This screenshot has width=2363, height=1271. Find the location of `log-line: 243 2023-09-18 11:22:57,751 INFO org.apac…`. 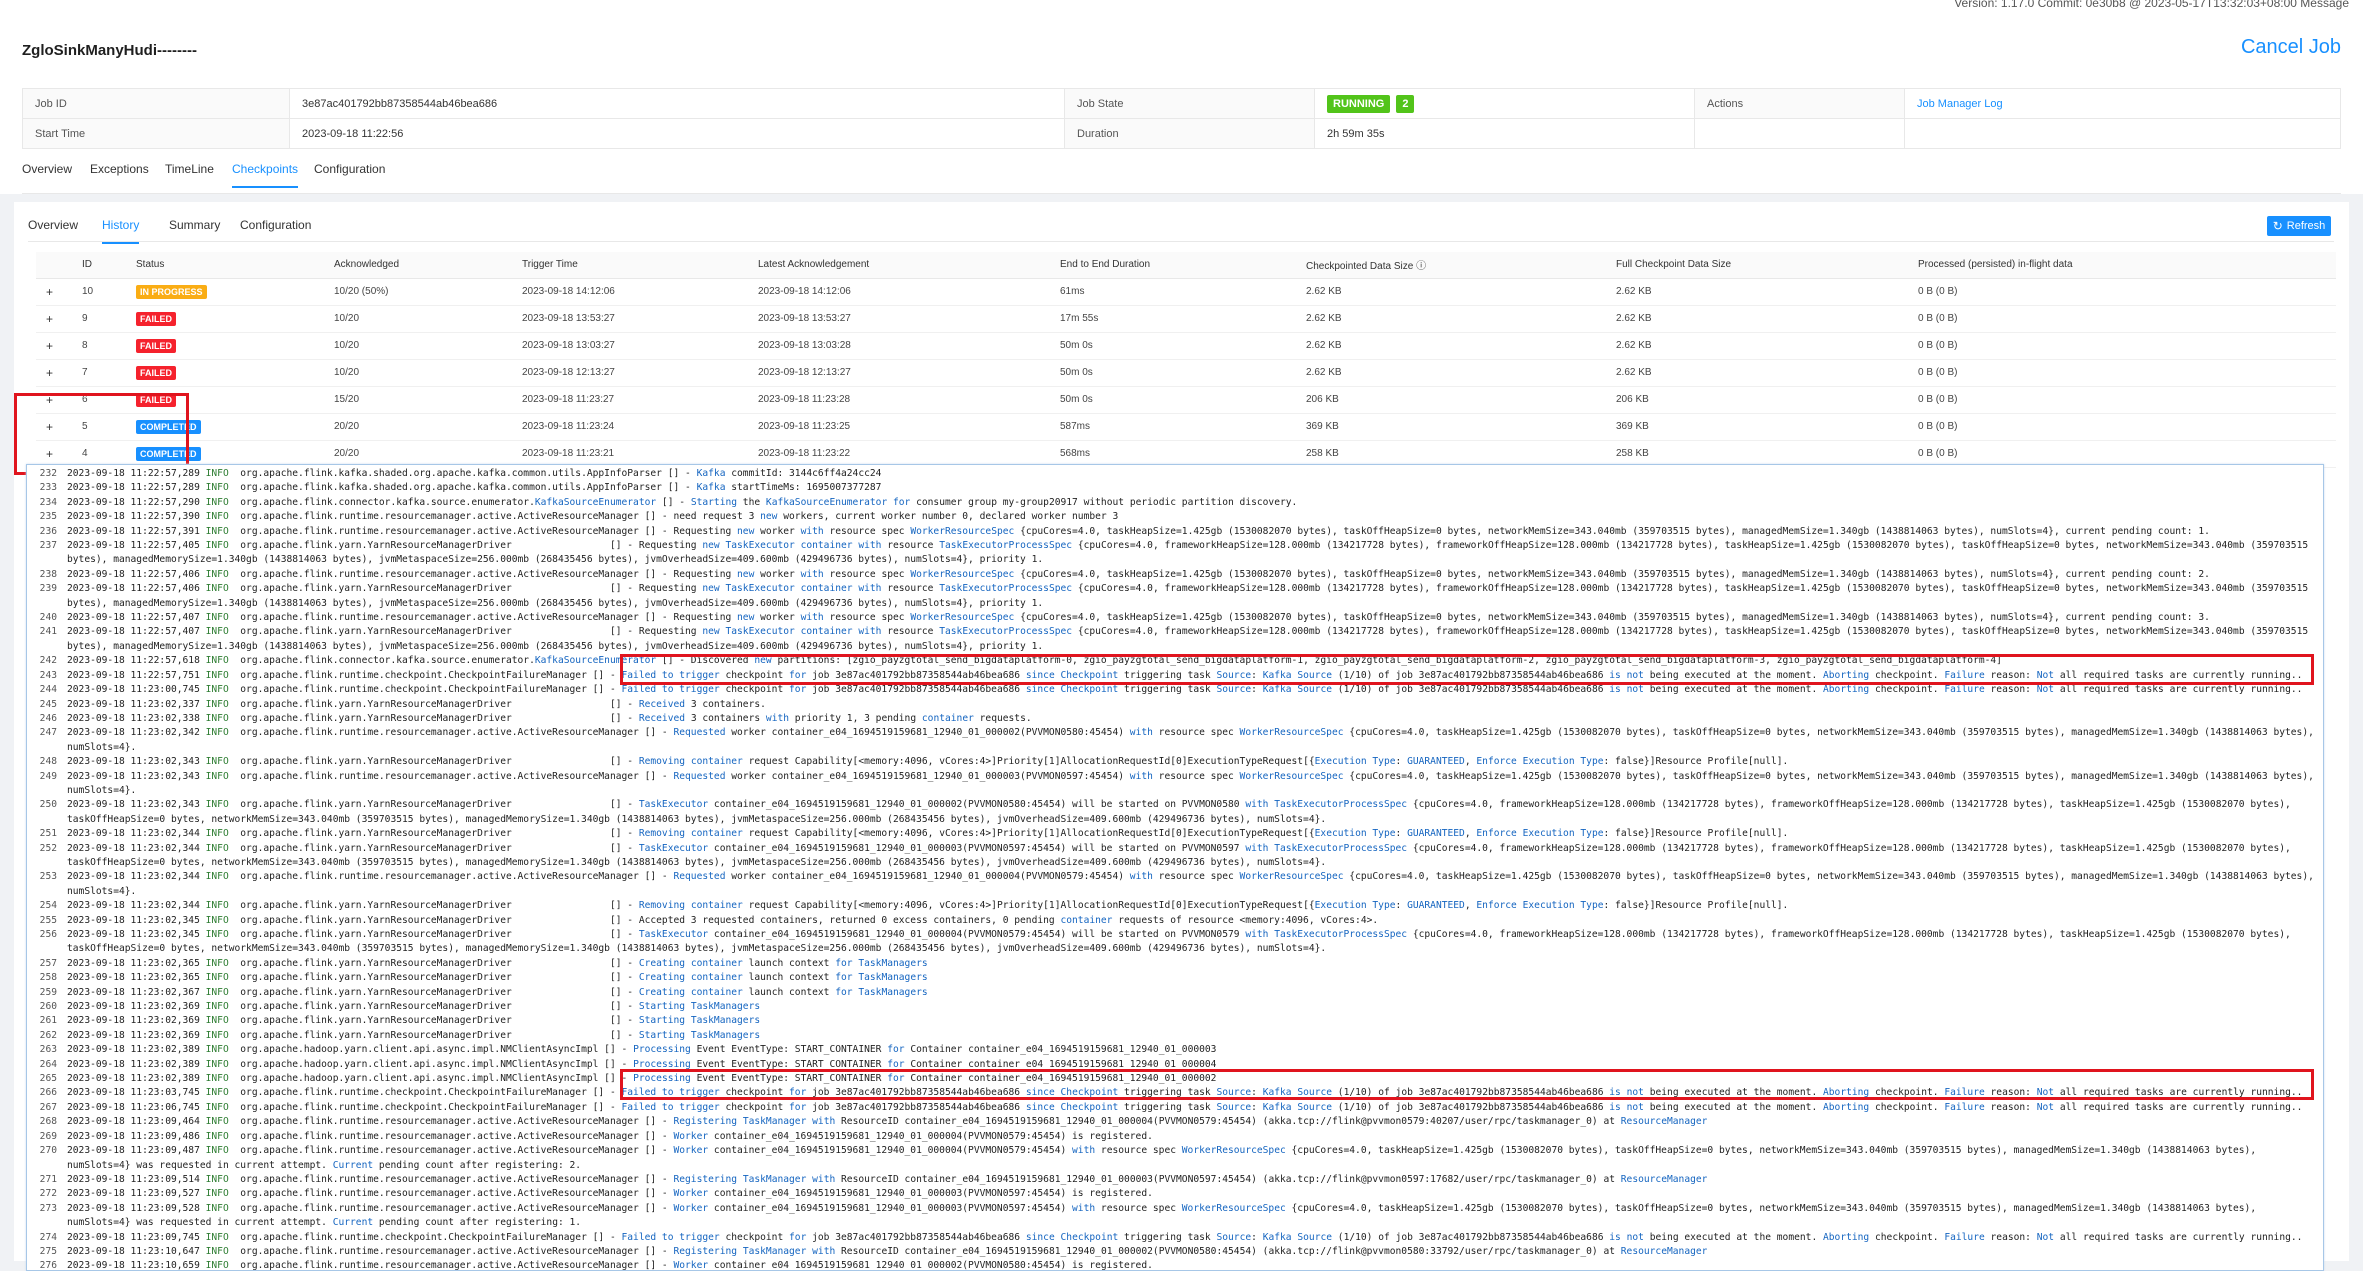

log-line: 243 2023-09-18 11:22:57,751 INFO org.apac… is located at coordinates (1175, 676).